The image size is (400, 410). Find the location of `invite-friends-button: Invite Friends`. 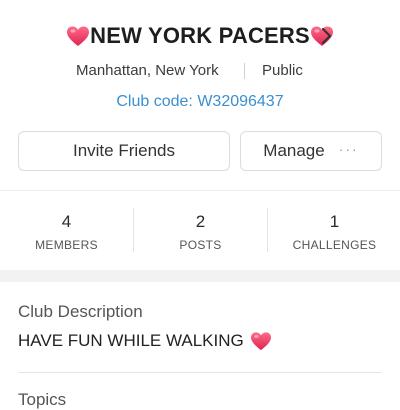

invite-friends-button: Invite Friends is located at coordinates (124, 151).